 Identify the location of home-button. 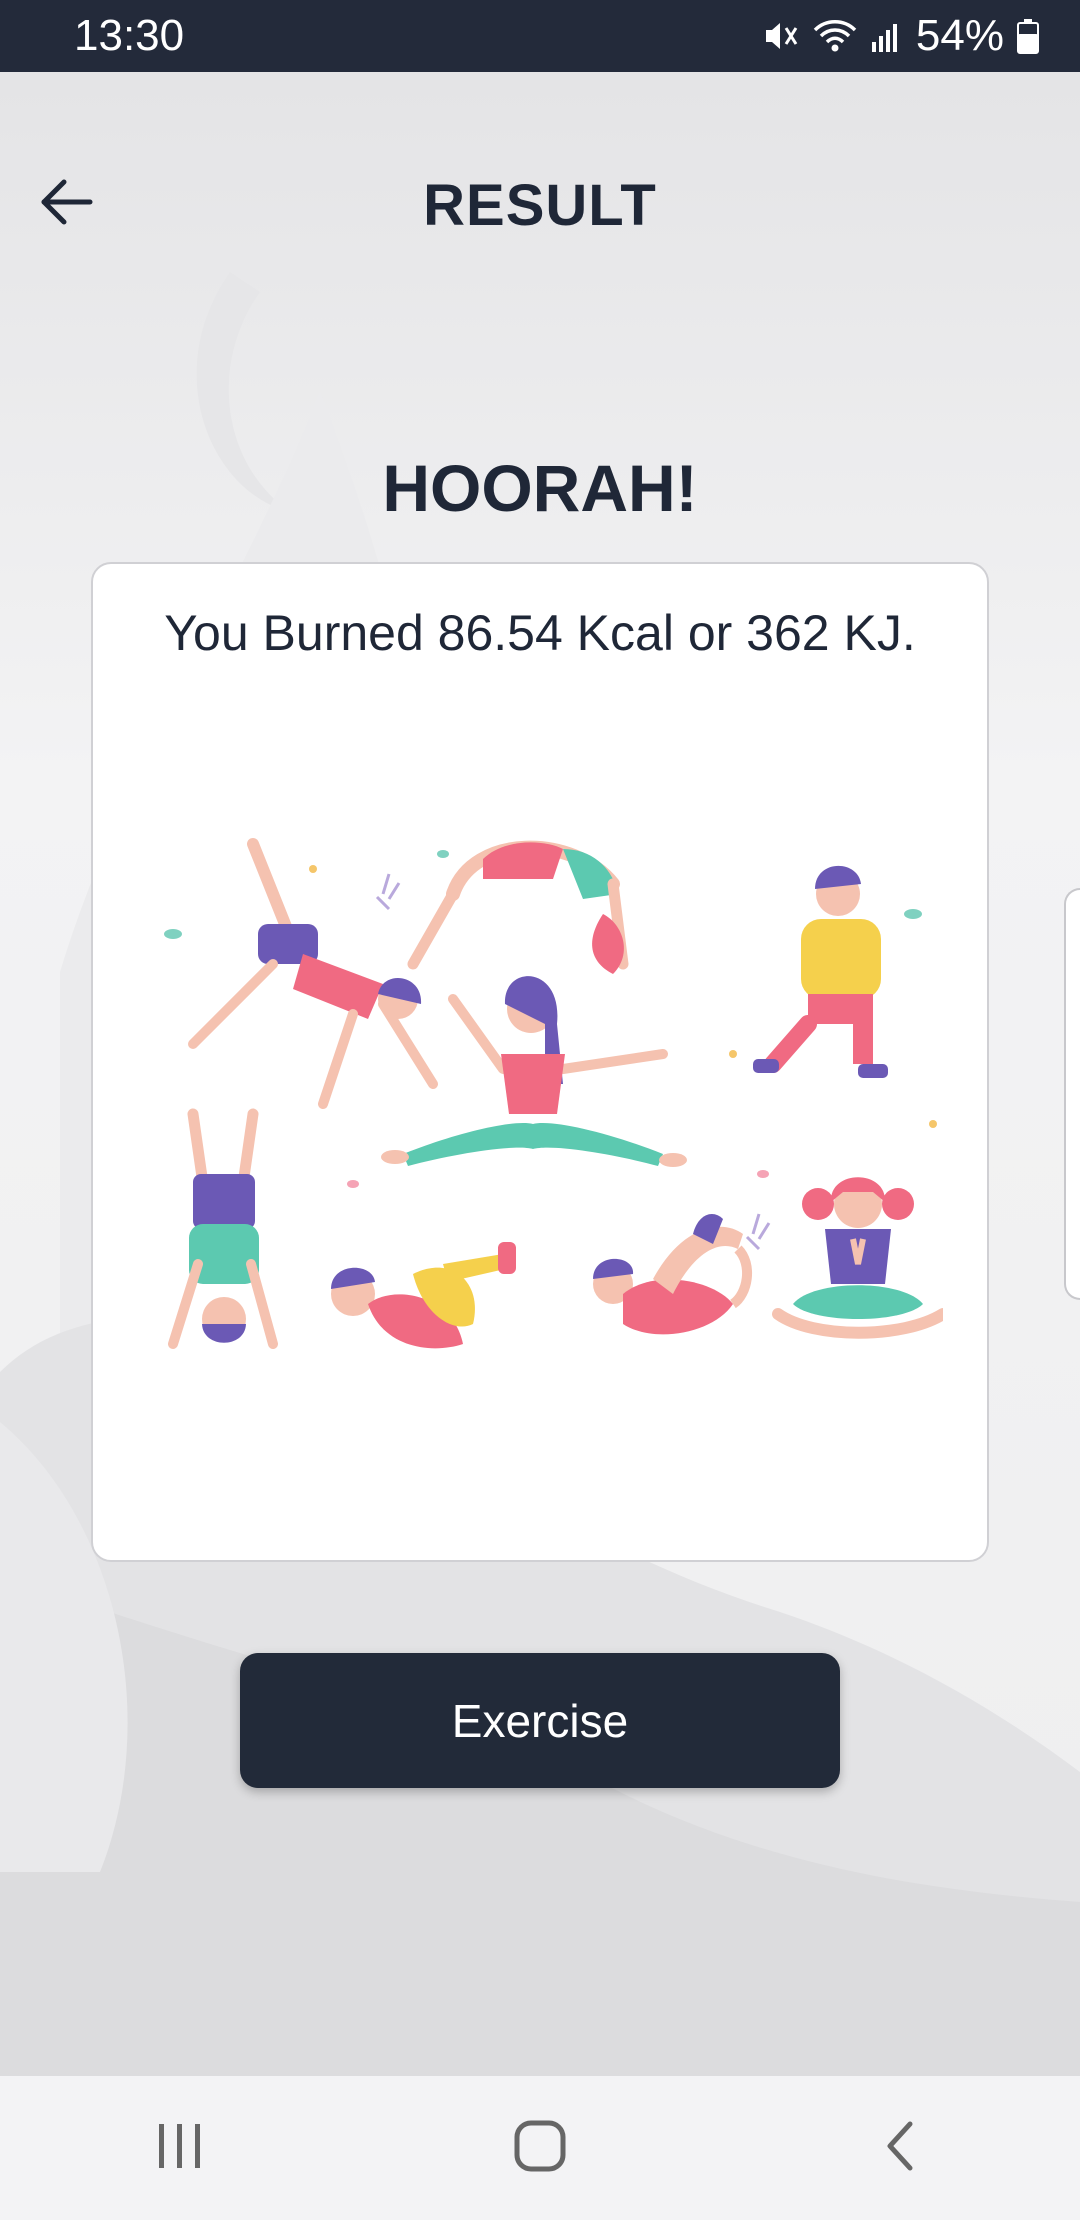
(540, 2148).